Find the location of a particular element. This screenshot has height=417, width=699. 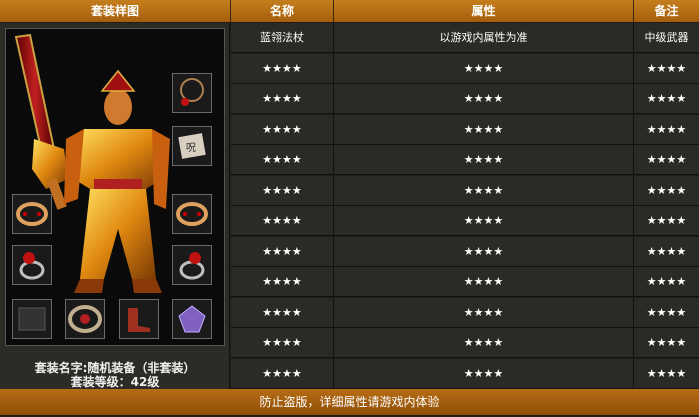

header-image: 套装样图 is located at coordinates (115, 11).